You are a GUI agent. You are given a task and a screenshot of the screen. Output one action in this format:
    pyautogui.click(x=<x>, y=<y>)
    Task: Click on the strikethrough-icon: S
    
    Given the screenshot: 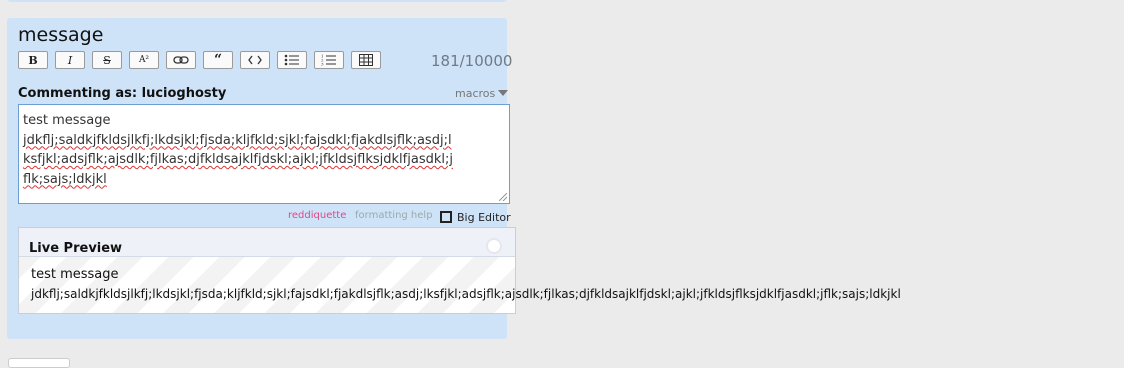 What is the action you would take?
    pyautogui.click(x=107, y=60)
    